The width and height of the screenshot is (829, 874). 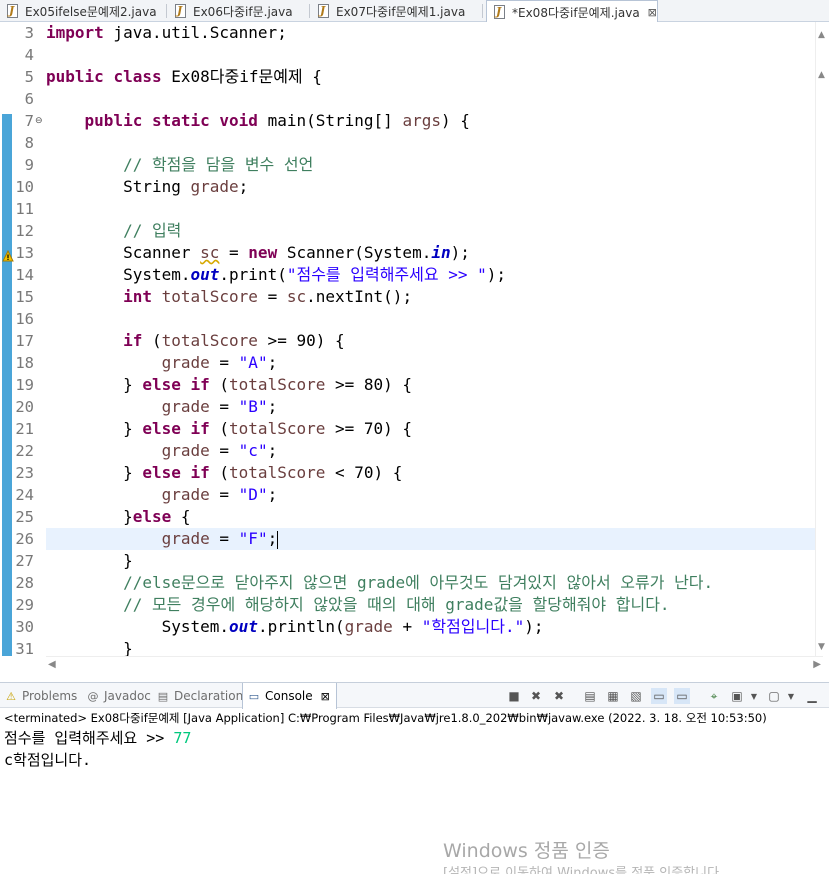 What do you see at coordinates (29, 33) in the screenshot?
I see `line-number: 3` at bounding box center [29, 33].